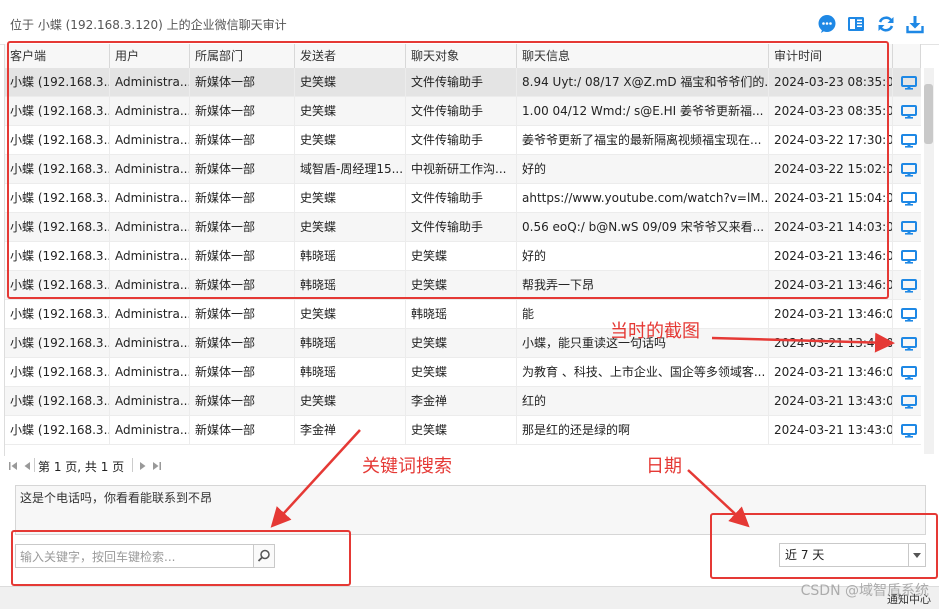 The height and width of the screenshot is (609, 939). I want to click on cell-message: 那是红的还是绿的啊, so click(643, 430).